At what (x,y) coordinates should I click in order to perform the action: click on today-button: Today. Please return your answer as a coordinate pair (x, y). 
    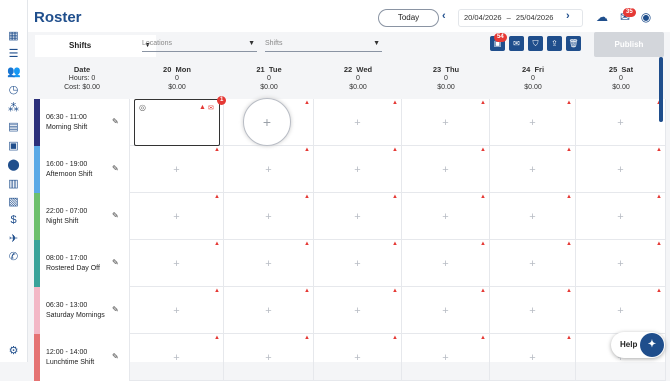
    Looking at the image, I should click on (408, 18).